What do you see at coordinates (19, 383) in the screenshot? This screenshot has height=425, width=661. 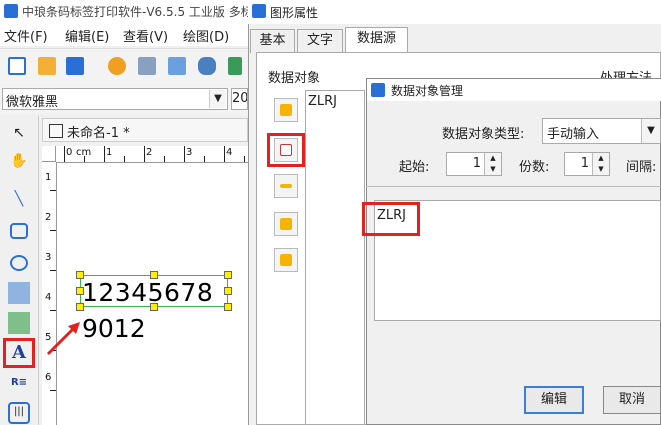 I see `rich-text-icon: R≡` at bounding box center [19, 383].